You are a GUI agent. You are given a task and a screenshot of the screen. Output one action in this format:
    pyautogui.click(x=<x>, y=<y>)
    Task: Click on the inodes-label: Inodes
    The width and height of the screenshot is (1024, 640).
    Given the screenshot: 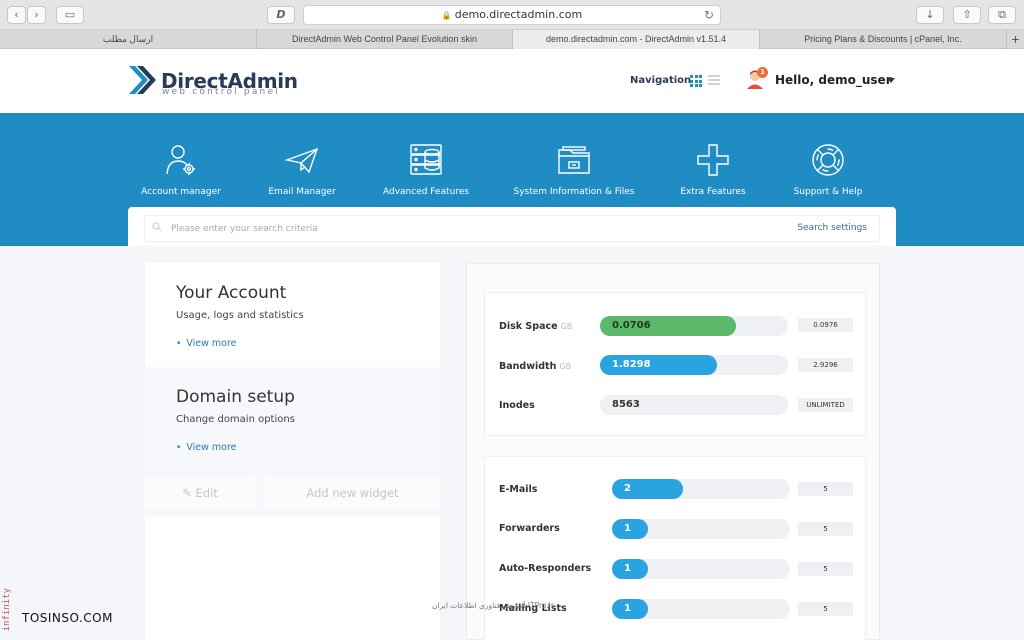 What is the action you would take?
    pyautogui.click(x=517, y=405)
    